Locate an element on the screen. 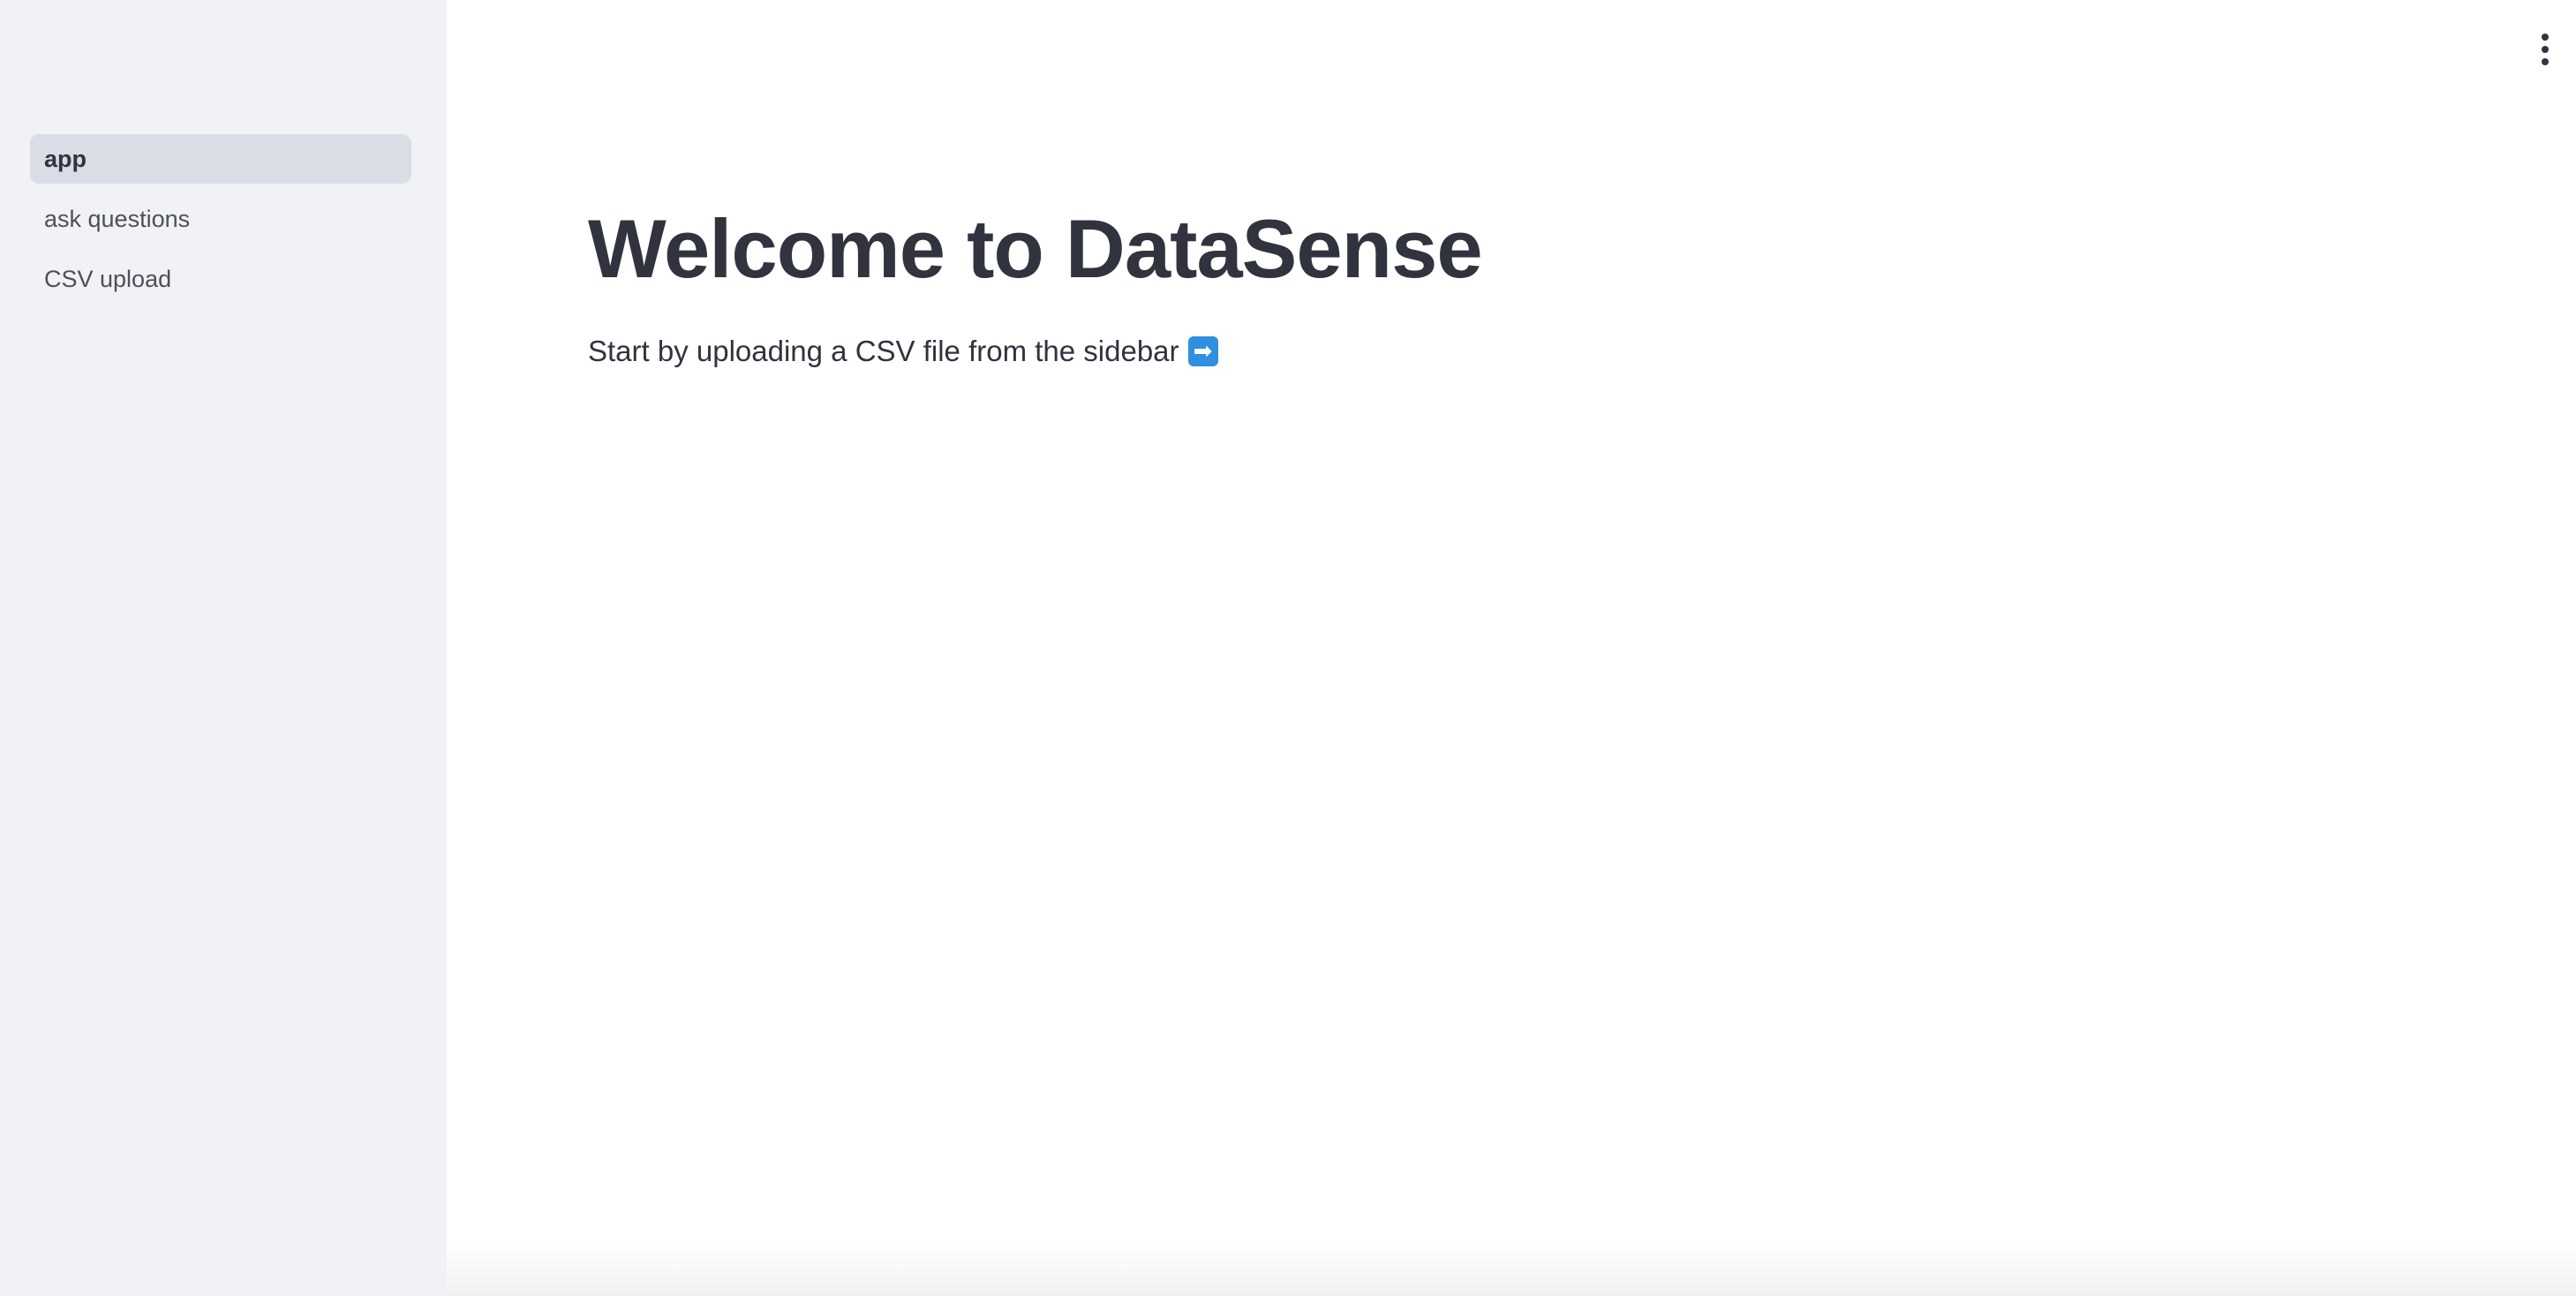 The height and width of the screenshot is (1296, 2576). bottom-fade is located at coordinates (1512, 1269).